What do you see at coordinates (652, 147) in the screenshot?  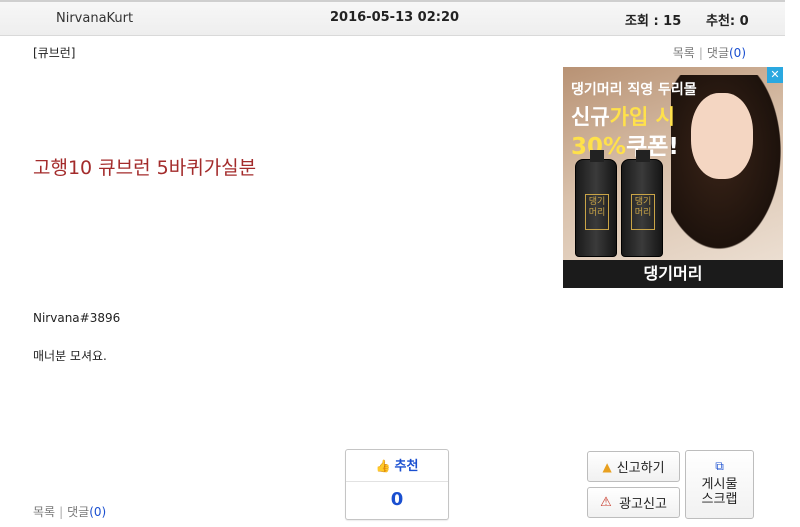 I see `ad-line-3b: 쿠폰!` at bounding box center [652, 147].